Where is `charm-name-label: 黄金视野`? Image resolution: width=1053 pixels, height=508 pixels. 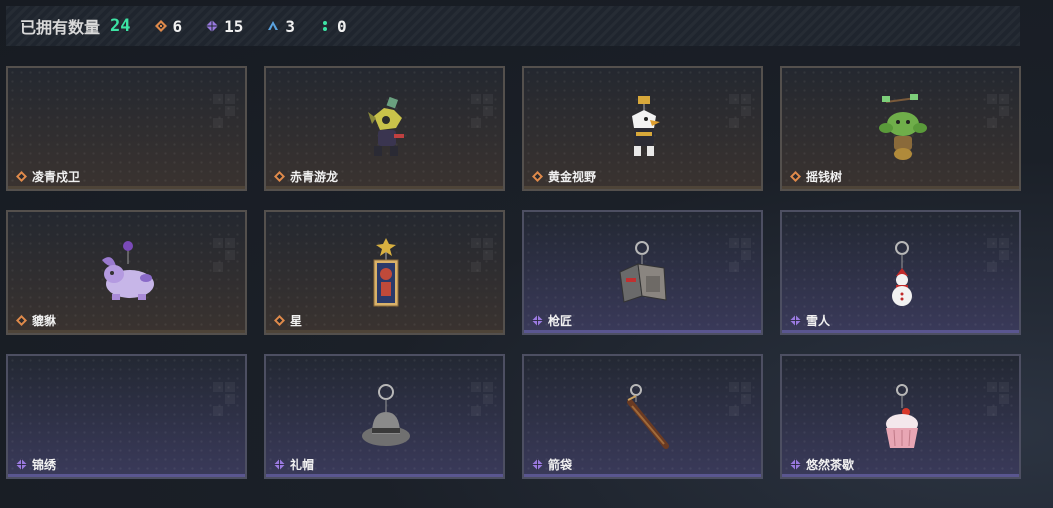 charm-name-label: 黄金视野 is located at coordinates (572, 177).